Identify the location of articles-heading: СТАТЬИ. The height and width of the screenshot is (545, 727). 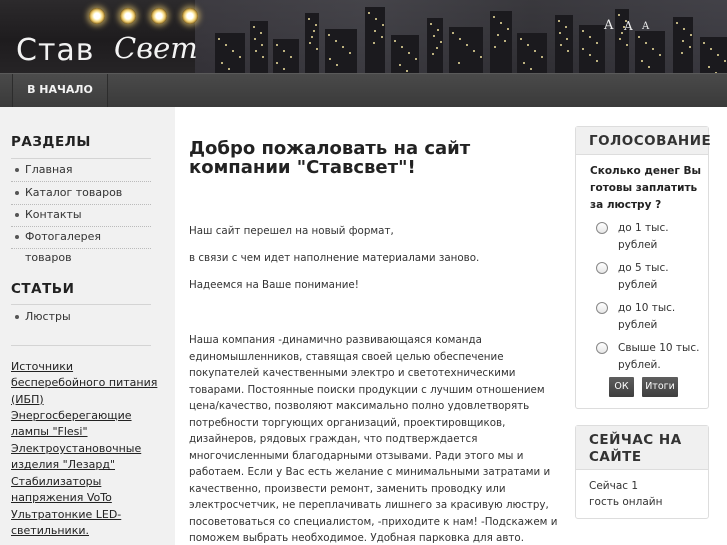
(43, 289).